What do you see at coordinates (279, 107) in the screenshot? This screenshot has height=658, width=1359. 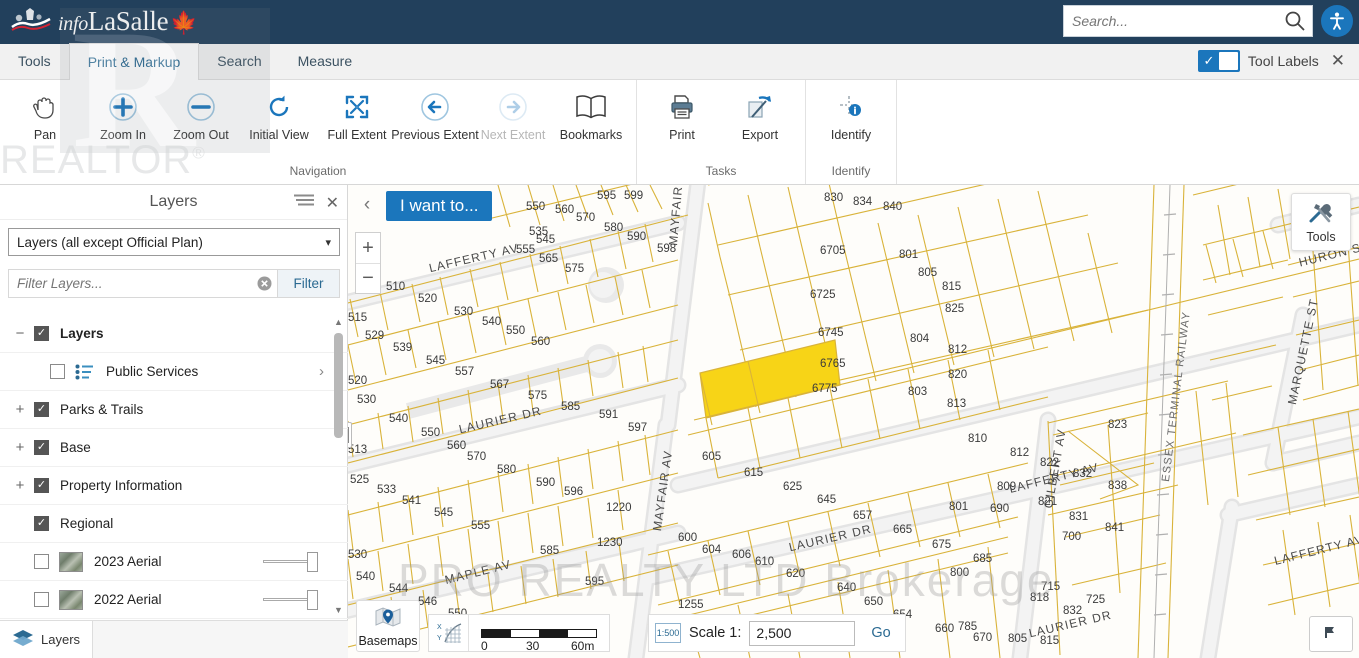 I see `refresh-icon` at bounding box center [279, 107].